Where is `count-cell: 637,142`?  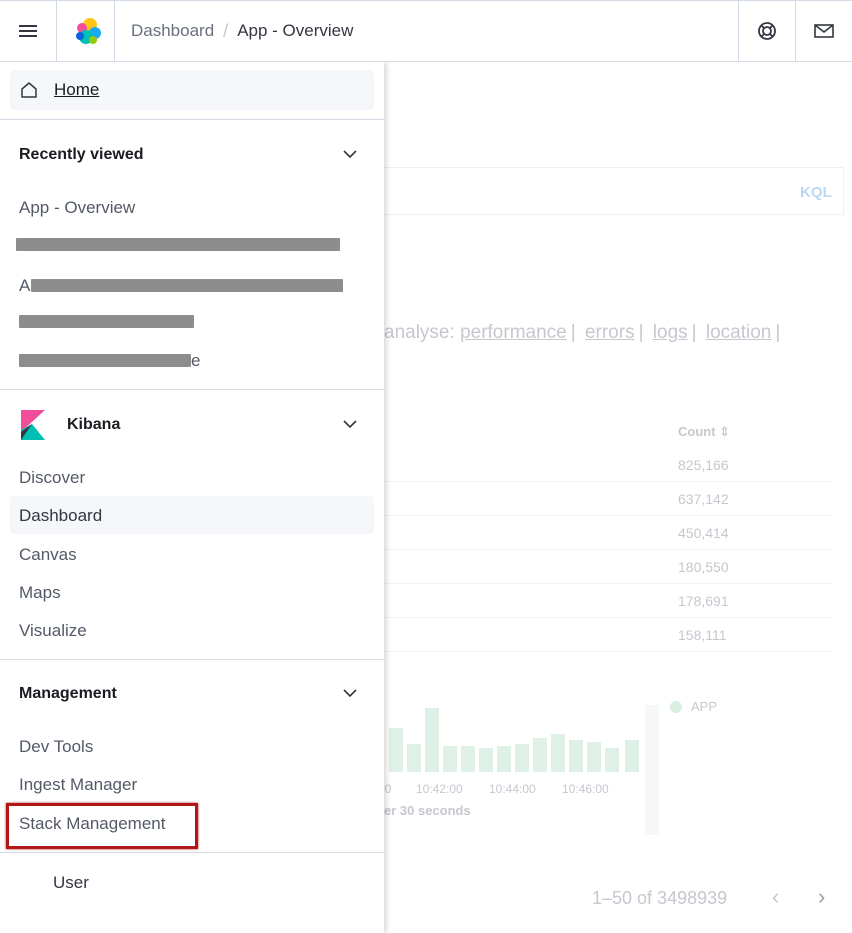 count-cell: 637,142 is located at coordinates (703, 499).